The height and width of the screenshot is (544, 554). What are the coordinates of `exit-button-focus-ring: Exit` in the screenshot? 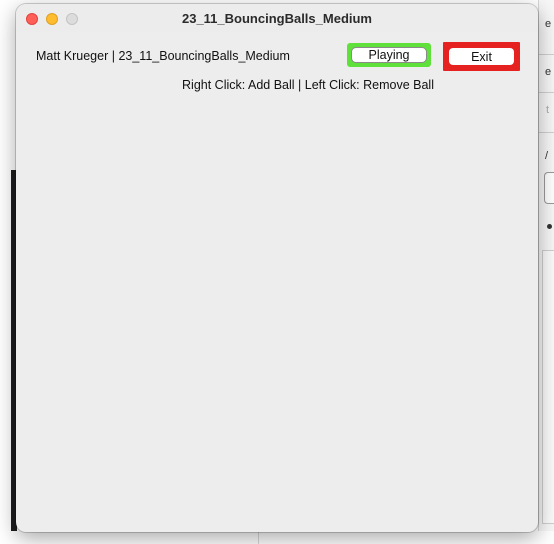 It's located at (481, 56).